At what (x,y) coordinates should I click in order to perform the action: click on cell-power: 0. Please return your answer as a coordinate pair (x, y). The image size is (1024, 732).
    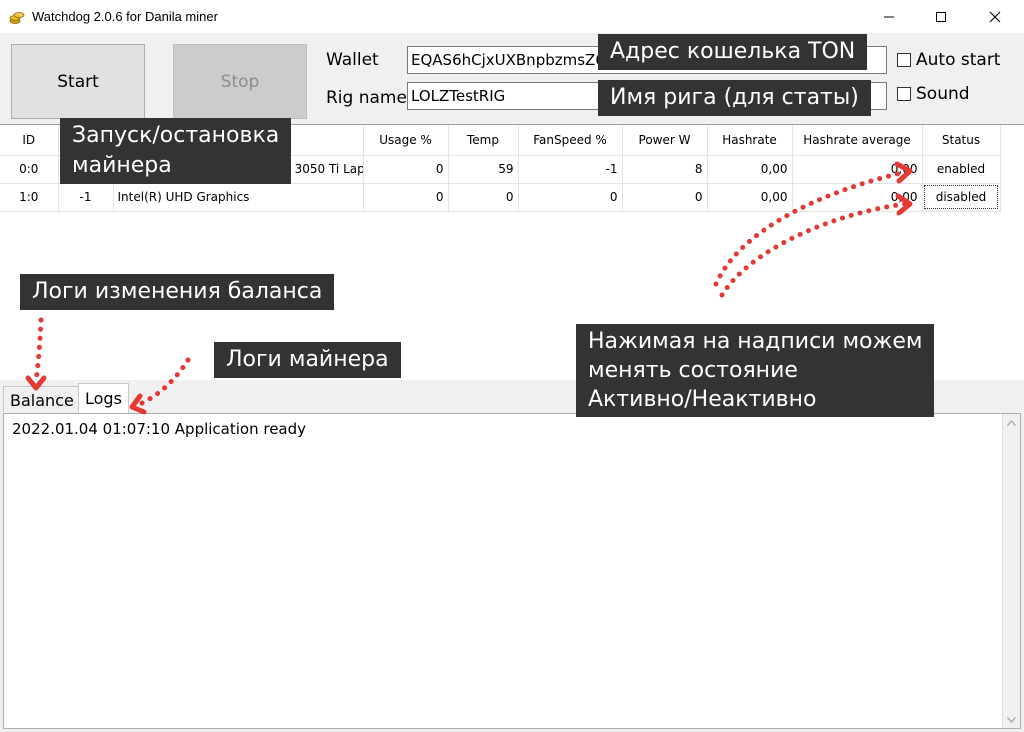
    Looking at the image, I should click on (665, 197).